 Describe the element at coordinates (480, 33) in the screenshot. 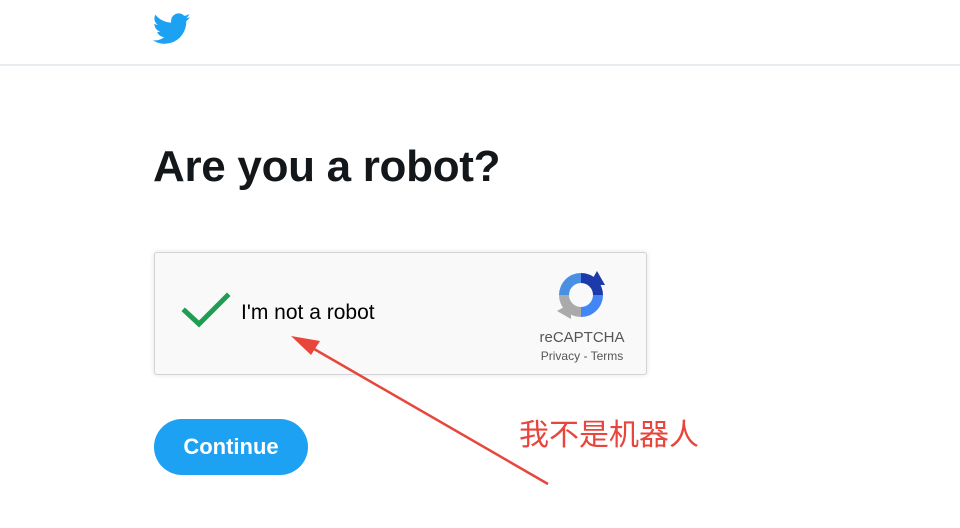

I see `top-bar` at that location.